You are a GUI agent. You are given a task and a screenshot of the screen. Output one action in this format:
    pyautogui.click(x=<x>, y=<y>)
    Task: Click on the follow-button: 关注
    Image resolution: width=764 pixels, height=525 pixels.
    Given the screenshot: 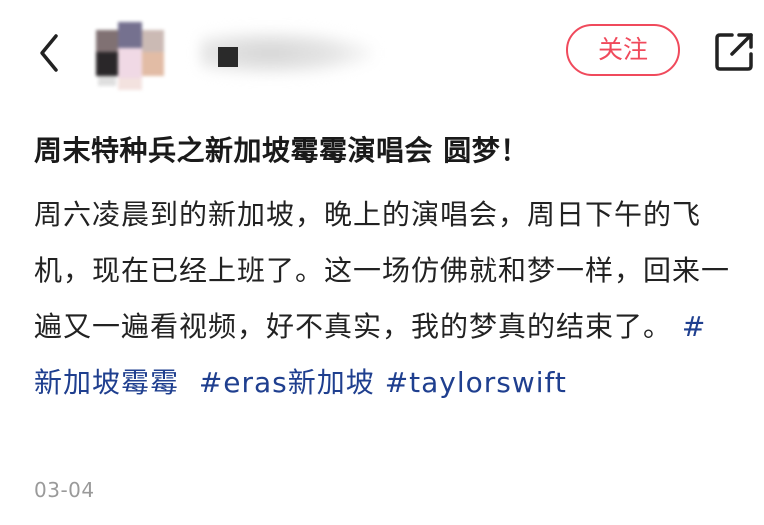 What is the action you would take?
    pyautogui.click(x=623, y=50)
    